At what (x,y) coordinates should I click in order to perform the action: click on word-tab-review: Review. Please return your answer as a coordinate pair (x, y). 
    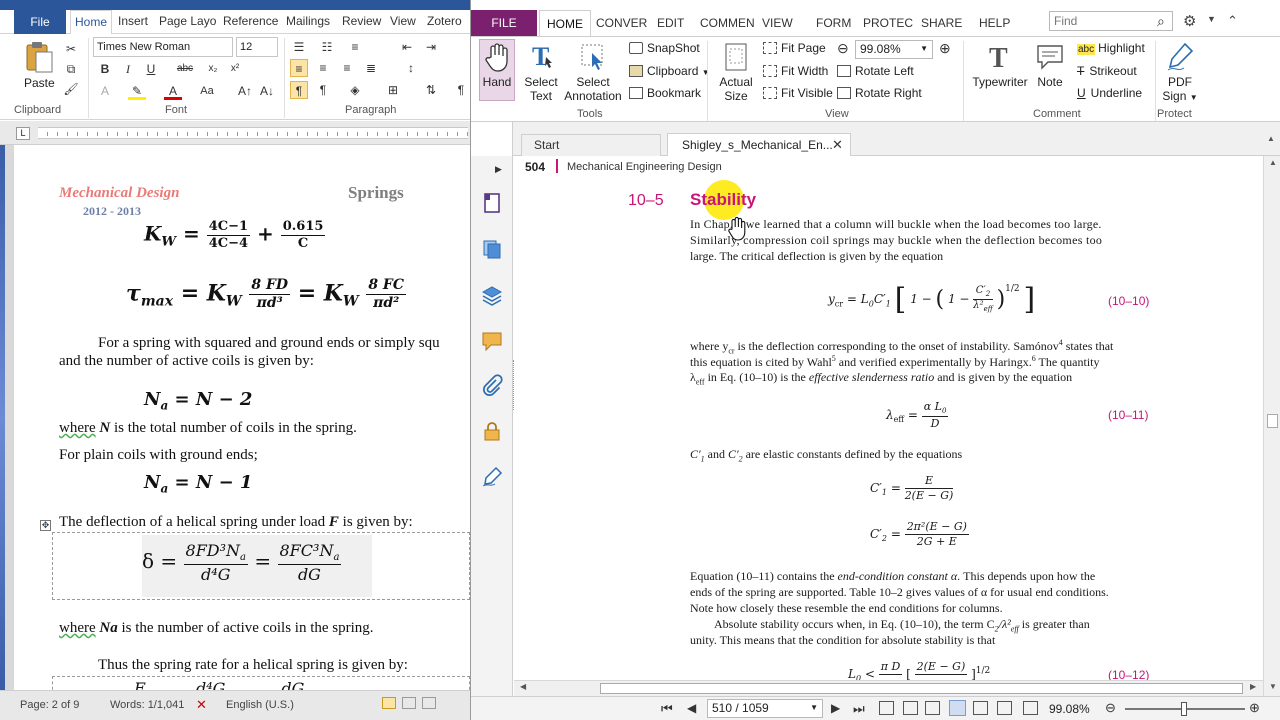
    Looking at the image, I should click on (361, 21).